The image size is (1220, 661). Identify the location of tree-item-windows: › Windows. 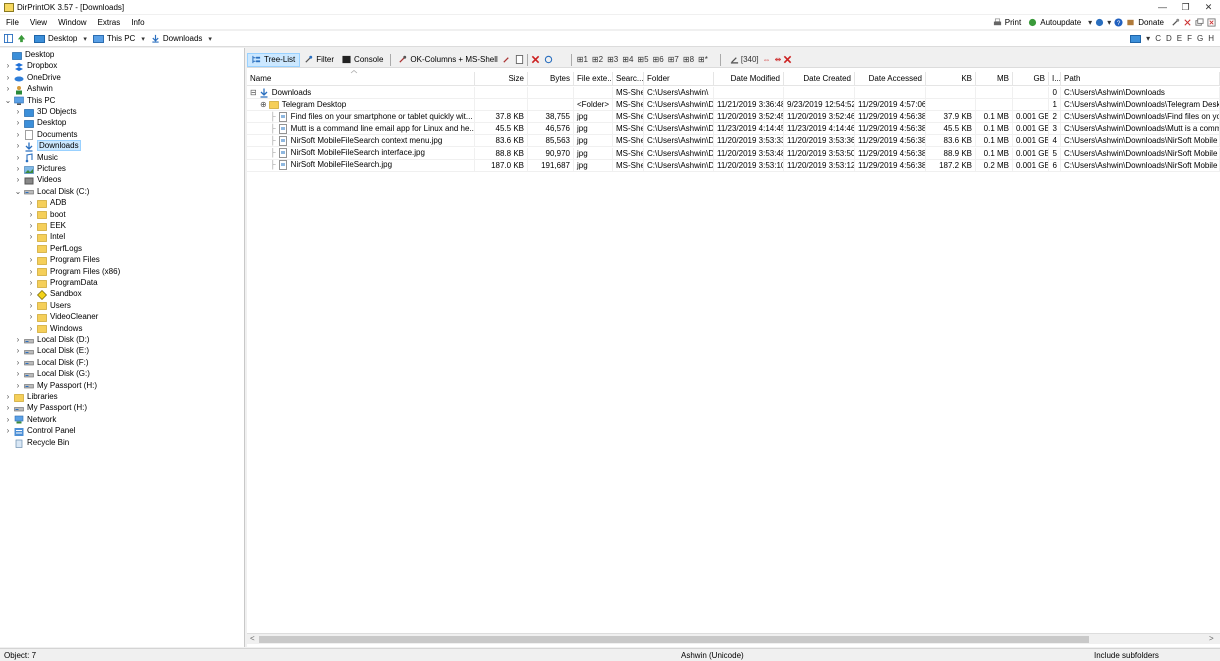
(54, 328).